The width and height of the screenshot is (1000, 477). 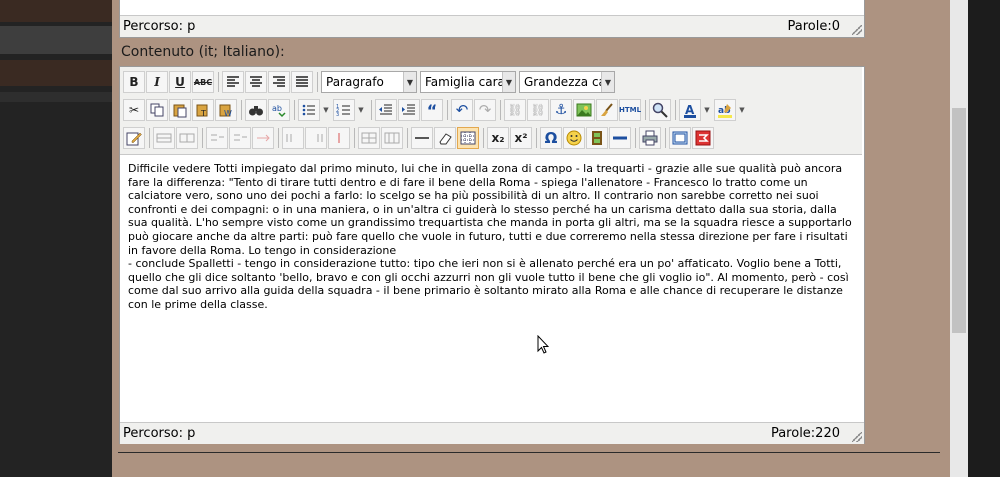 I want to click on edit-css-button, so click(x=134, y=138).